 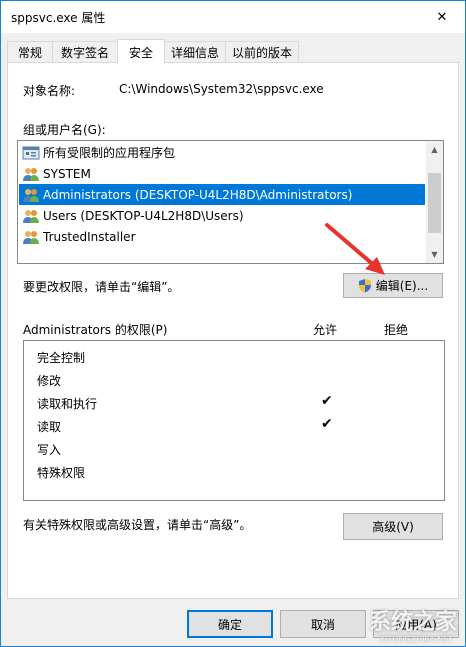 What do you see at coordinates (95, 330) in the screenshot?
I see `permissions-header: Administrators 的权限(P)` at bounding box center [95, 330].